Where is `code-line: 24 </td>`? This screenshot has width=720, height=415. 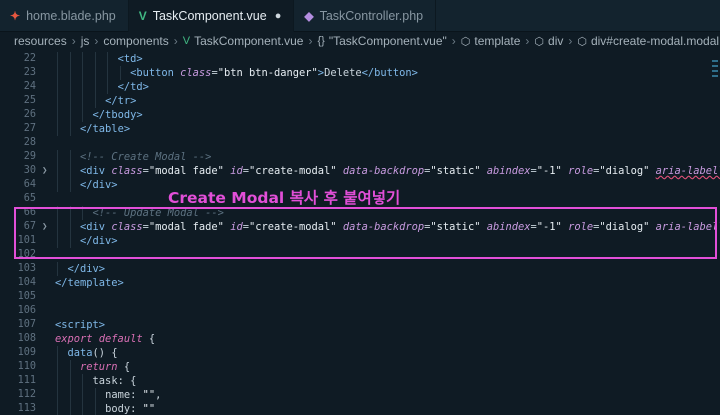
code-line: 24 </td> is located at coordinates (360, 87).